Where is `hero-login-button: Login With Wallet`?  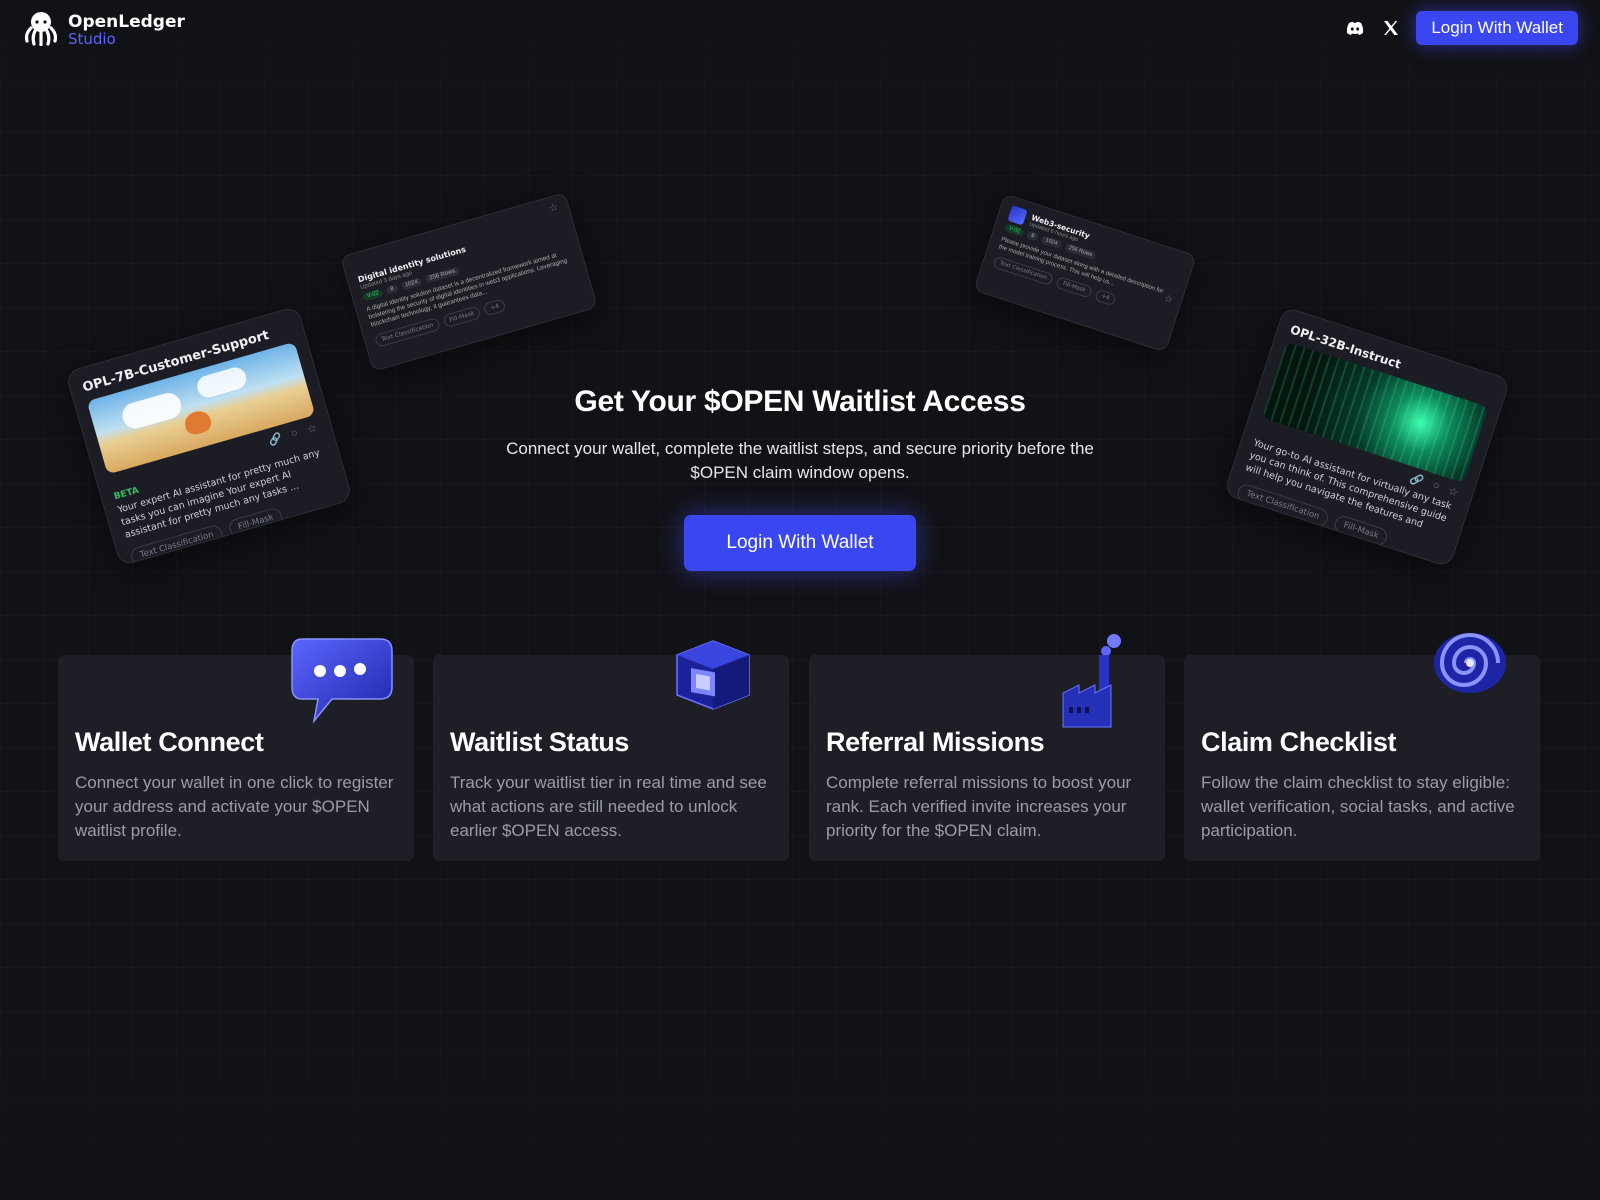 hero-login-button: Login With Wallet is located at coordinates (800, 543).